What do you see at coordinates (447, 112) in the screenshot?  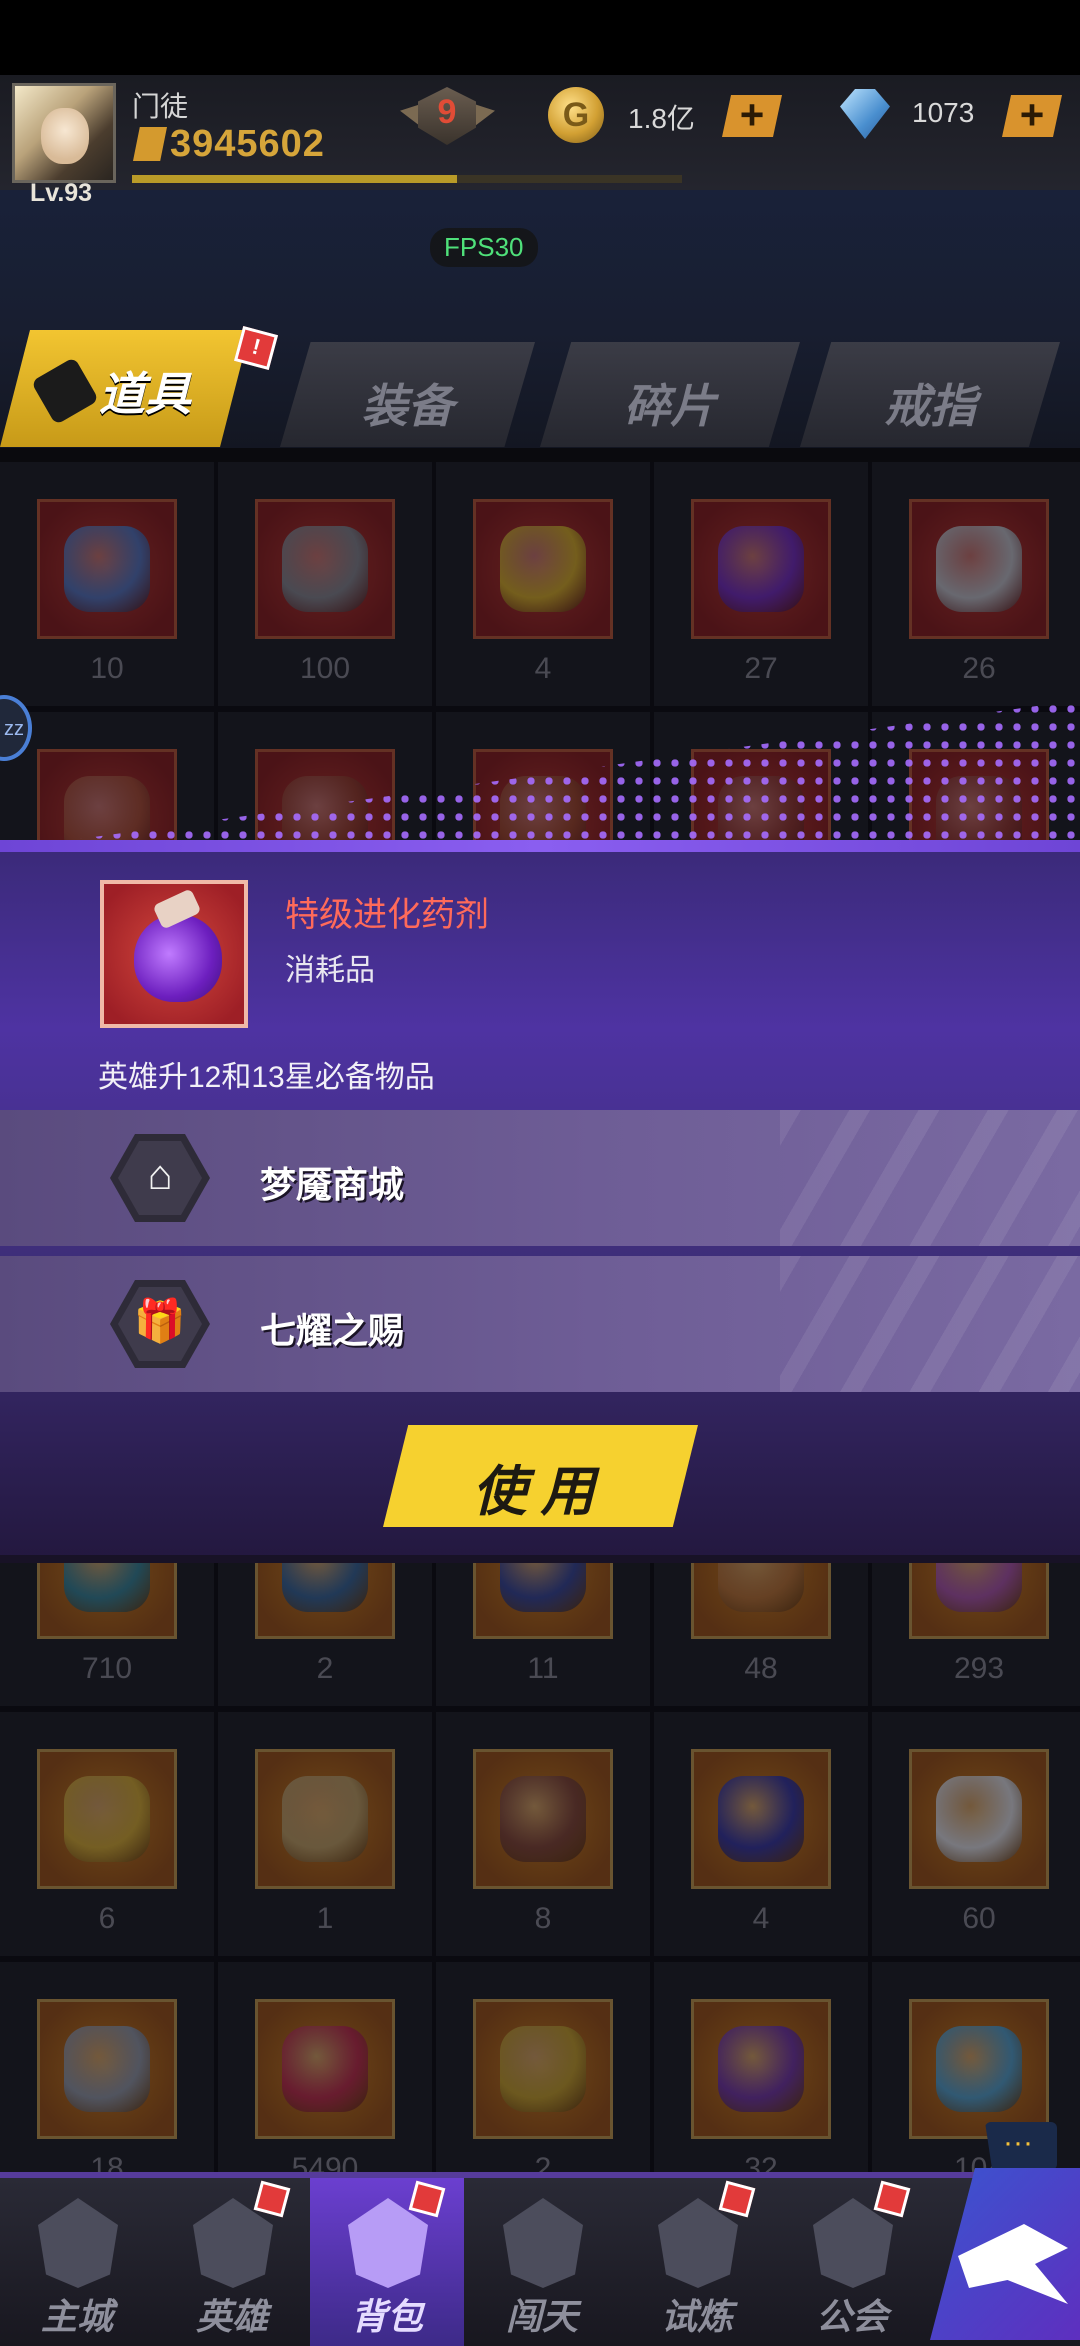 I see `vip-level: 9` at bounding box center [447, 112].